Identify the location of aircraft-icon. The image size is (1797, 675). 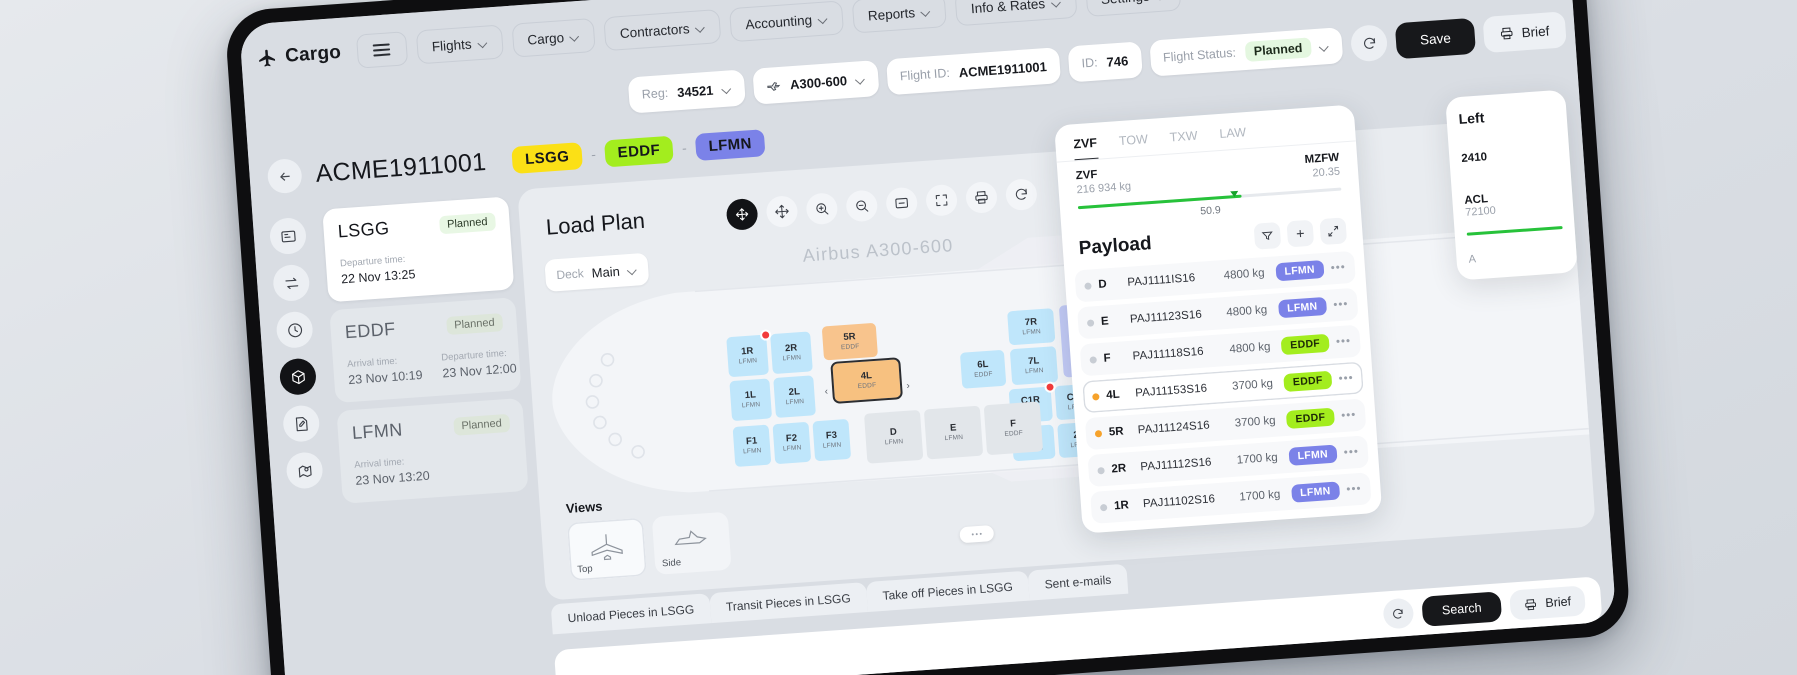
(773, 86).